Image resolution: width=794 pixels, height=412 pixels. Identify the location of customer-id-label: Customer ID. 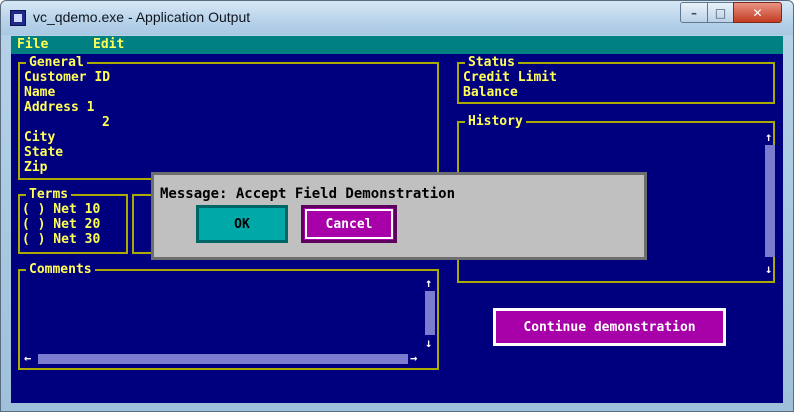
(67, 77).